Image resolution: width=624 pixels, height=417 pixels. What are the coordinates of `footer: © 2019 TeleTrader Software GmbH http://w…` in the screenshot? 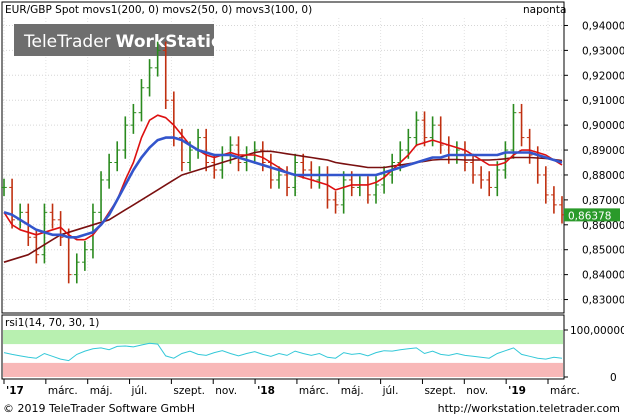 It's located at (312, 408).